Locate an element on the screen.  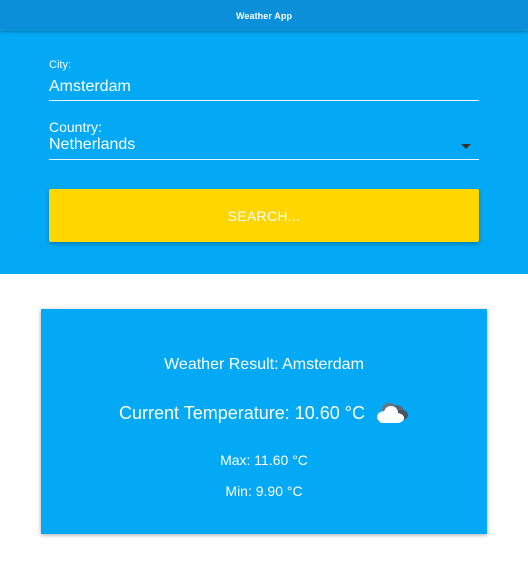
country-select: Netherlands is located at coordinates (264, 147).